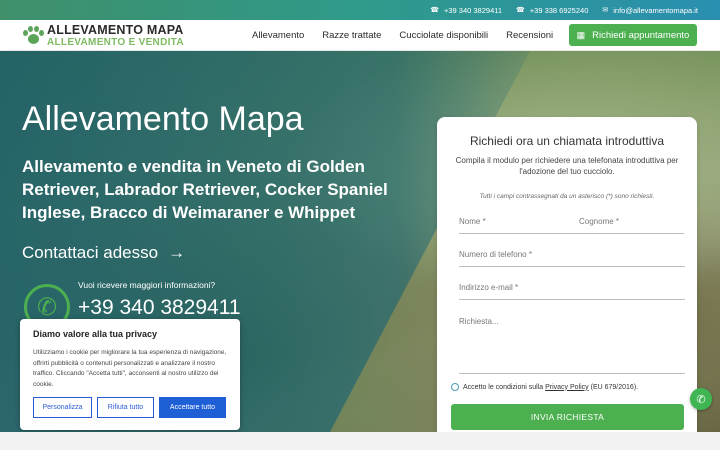 Image resolution: width=720 pixels, height=450 pixels. I want to click on cookie-title: Diamo valore alla tua privacy, so click(95, 334).